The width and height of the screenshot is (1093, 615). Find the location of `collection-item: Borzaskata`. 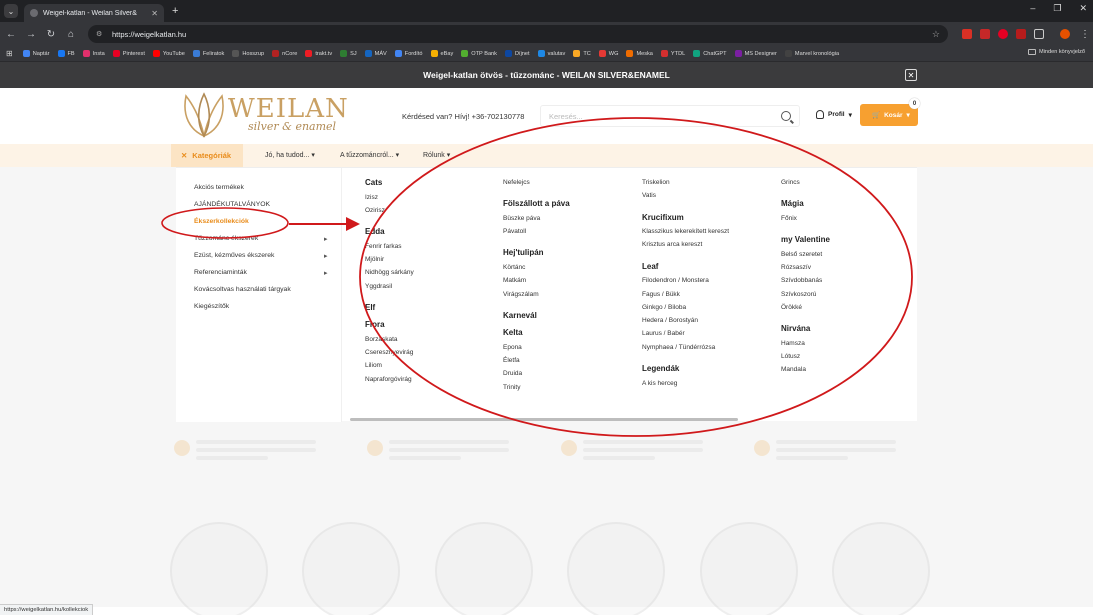

collection-item: Borzaskata is located at coordinates (381, 339).